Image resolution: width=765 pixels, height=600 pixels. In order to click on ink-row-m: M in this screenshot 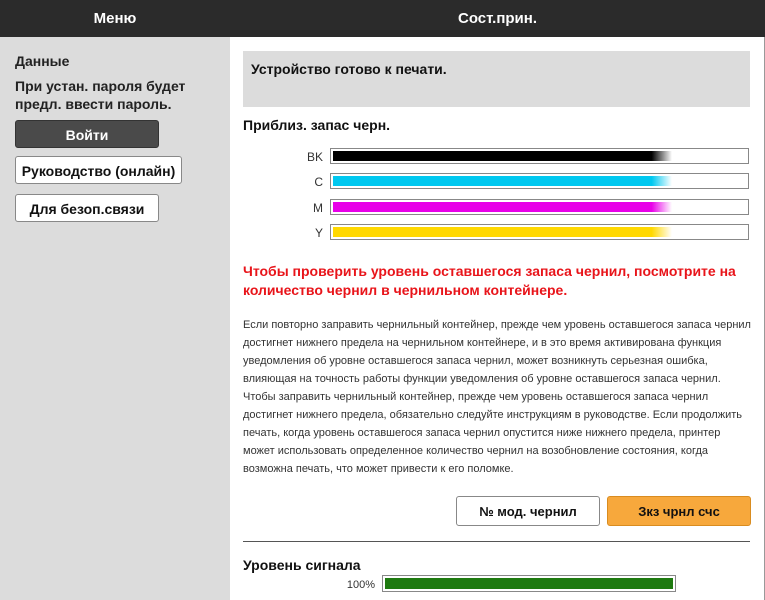, I will do `click(496, 208)`.